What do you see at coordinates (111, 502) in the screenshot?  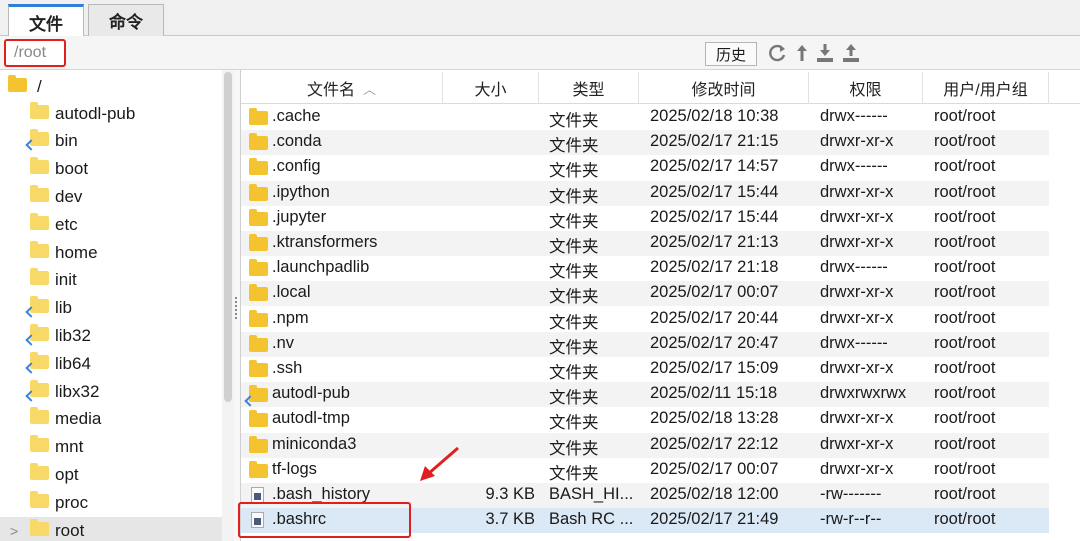 I see `tree-item-proc: proc` at bounding box center [111, 502].